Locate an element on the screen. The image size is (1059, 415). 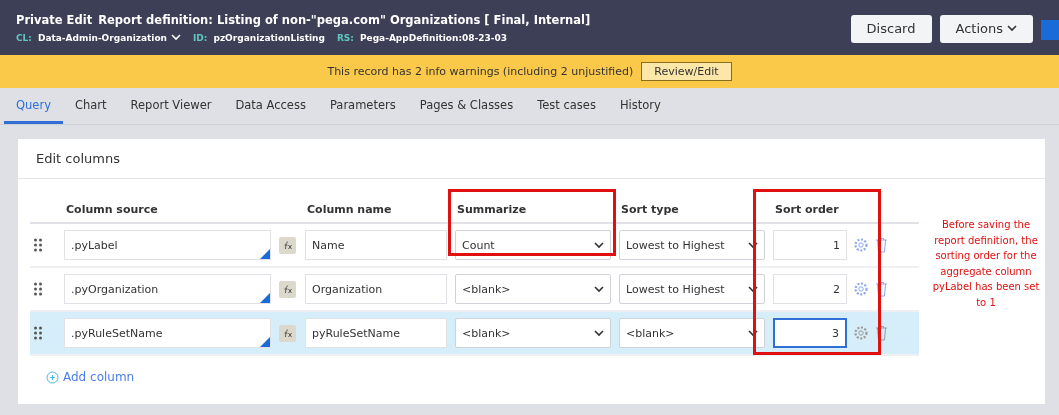
input-field: 2 is located at coordinates (810, 289).